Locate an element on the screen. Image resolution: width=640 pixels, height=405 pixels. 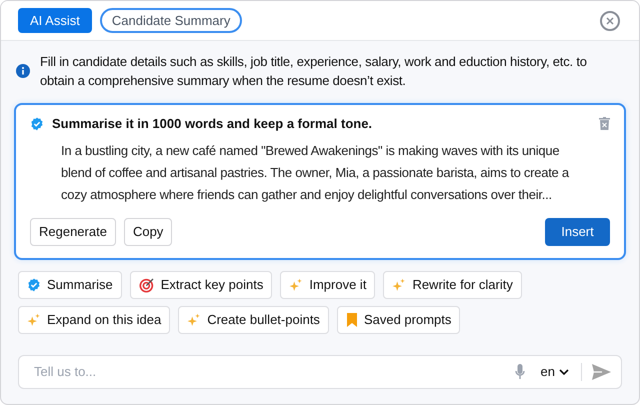
suggestion-chip: Improve it is located at coordinates (328, 284).